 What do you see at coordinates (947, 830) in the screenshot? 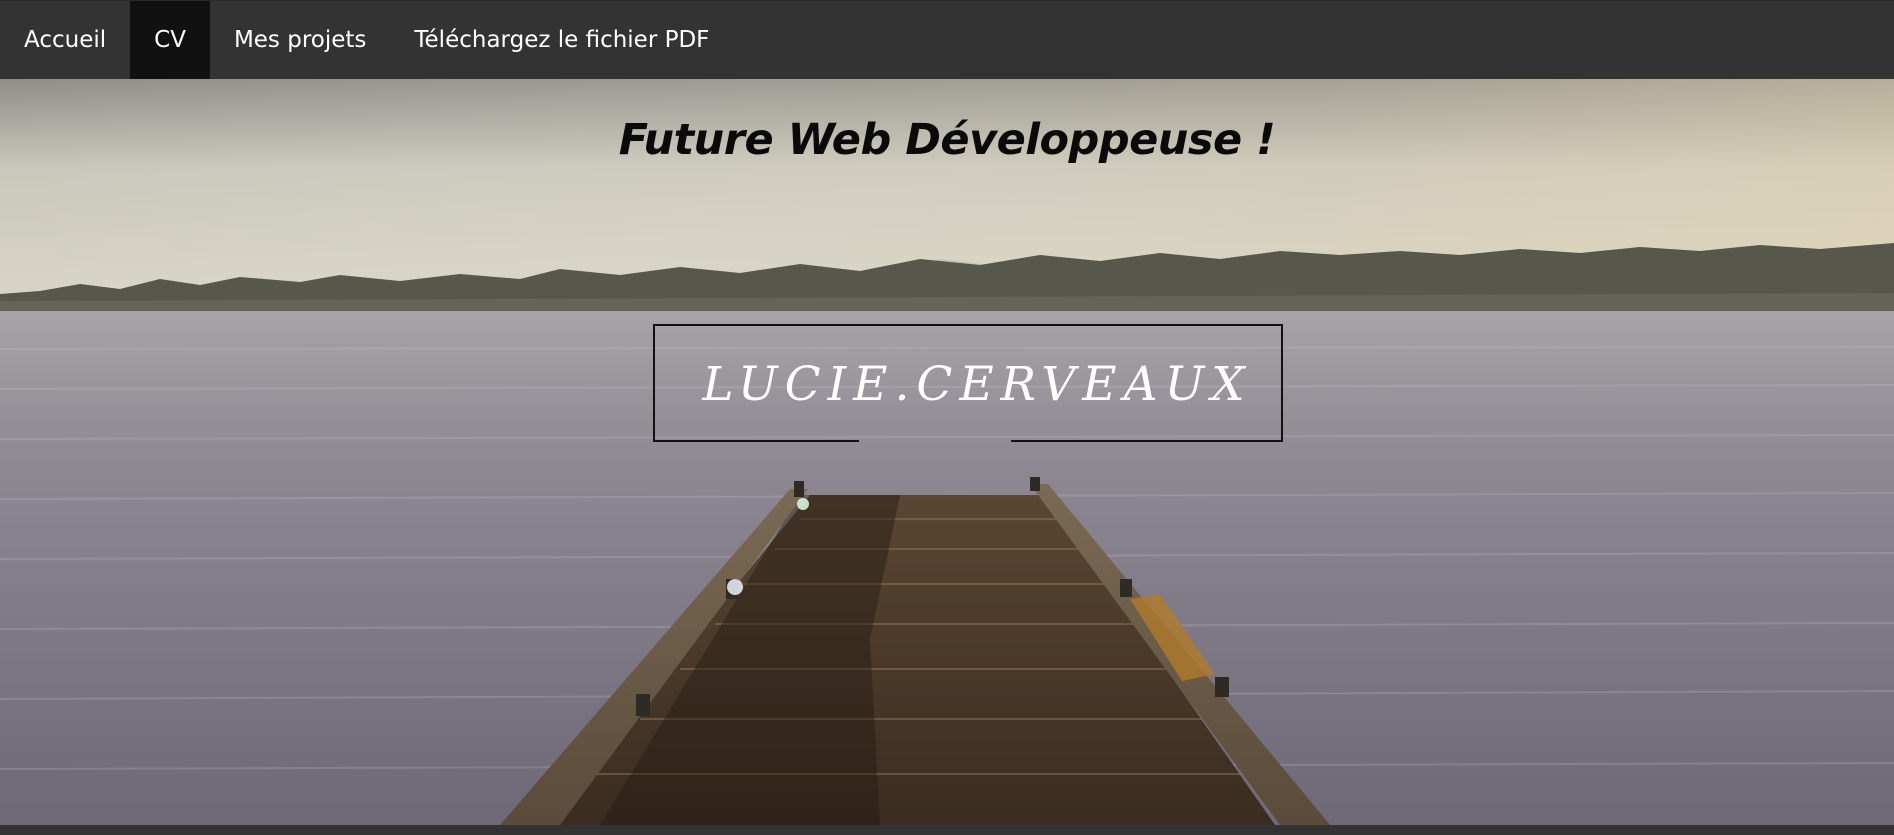
I see `footer-bar` at bounding box center [947, 830].